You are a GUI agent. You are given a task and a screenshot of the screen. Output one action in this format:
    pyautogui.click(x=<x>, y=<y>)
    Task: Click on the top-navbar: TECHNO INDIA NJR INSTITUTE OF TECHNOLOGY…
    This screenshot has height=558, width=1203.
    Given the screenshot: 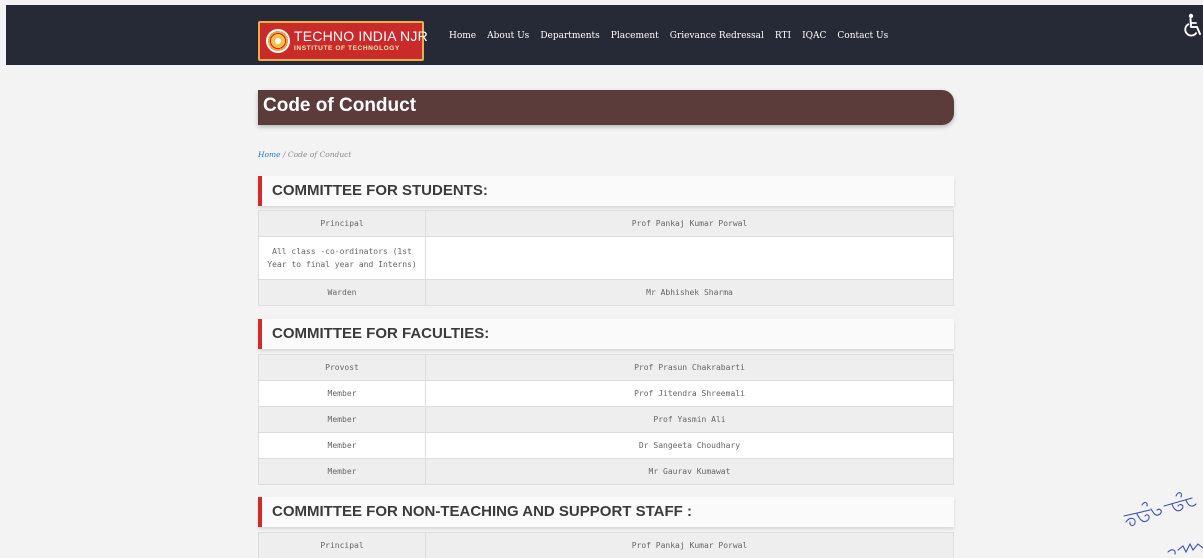 What is the action you would take?
    pyautogui.click(x=604, y=35)
    